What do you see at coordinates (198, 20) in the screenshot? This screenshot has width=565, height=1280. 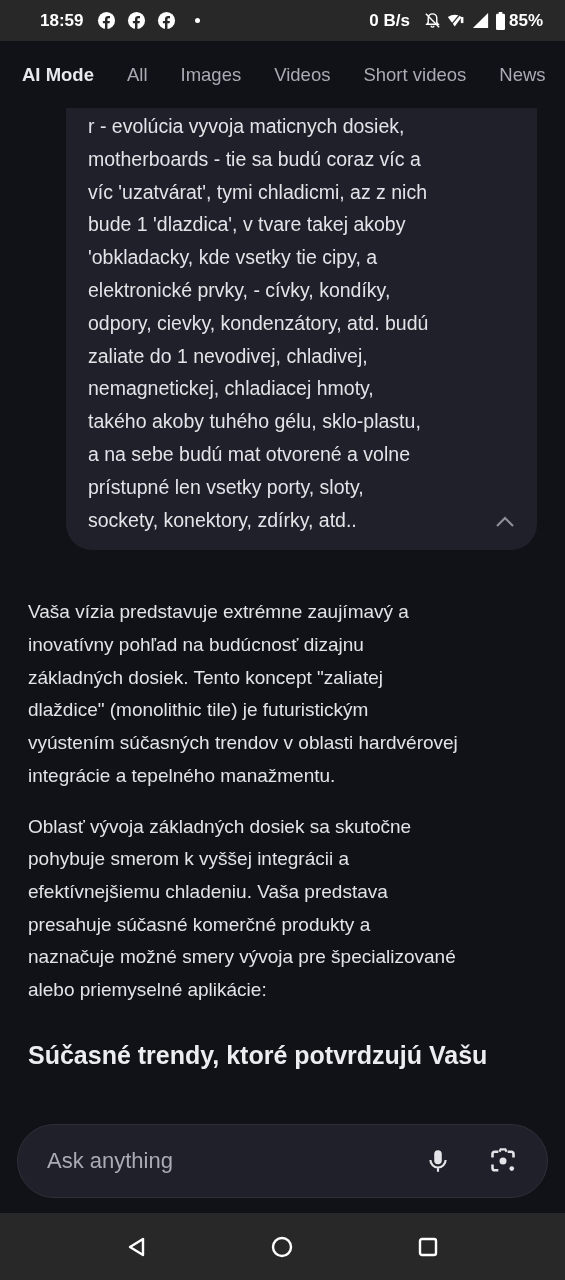 I see `dot-icon` at bounding box center [198, 20].